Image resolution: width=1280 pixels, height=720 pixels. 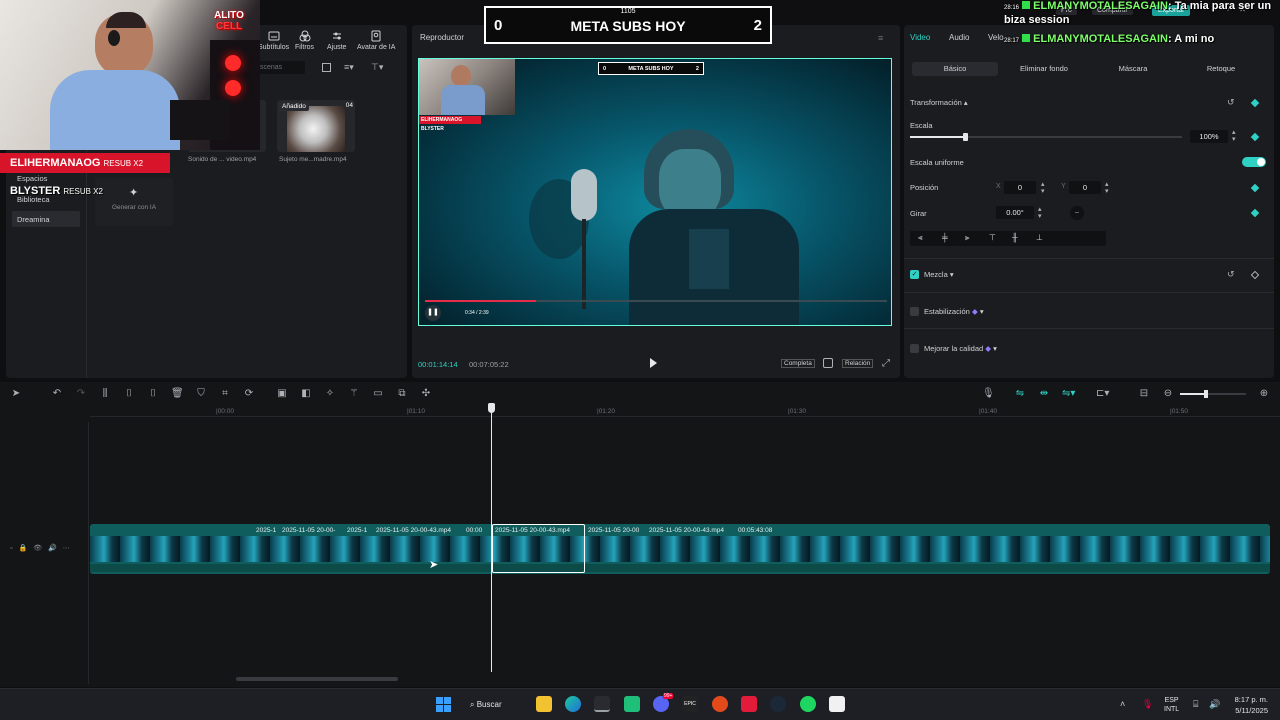 I want to click on caption-track-icon: ⊟, so click(x=1144, y=394).